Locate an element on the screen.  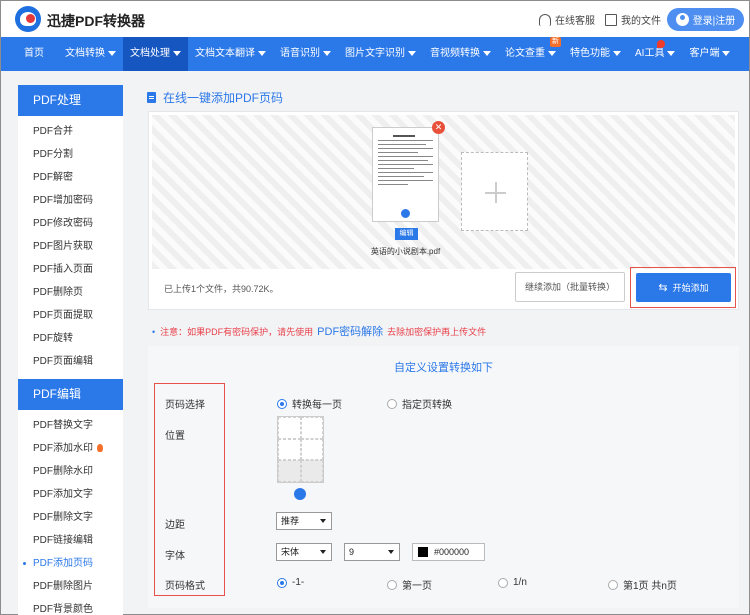
sidebar-item-active: PDF添加页码 is located at coordinates (70, 563).